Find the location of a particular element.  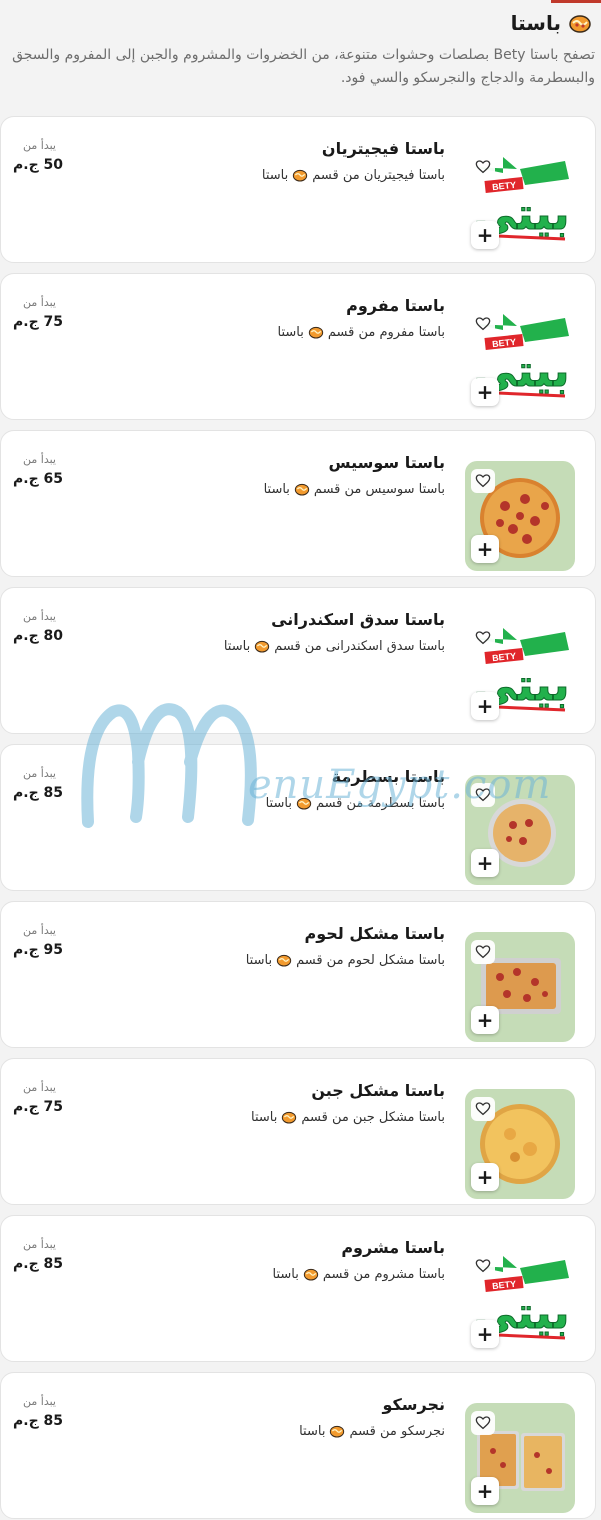

item-subtitle: باستا مشكل جبن من قسم باستا is located at coordinates (348, 1117).